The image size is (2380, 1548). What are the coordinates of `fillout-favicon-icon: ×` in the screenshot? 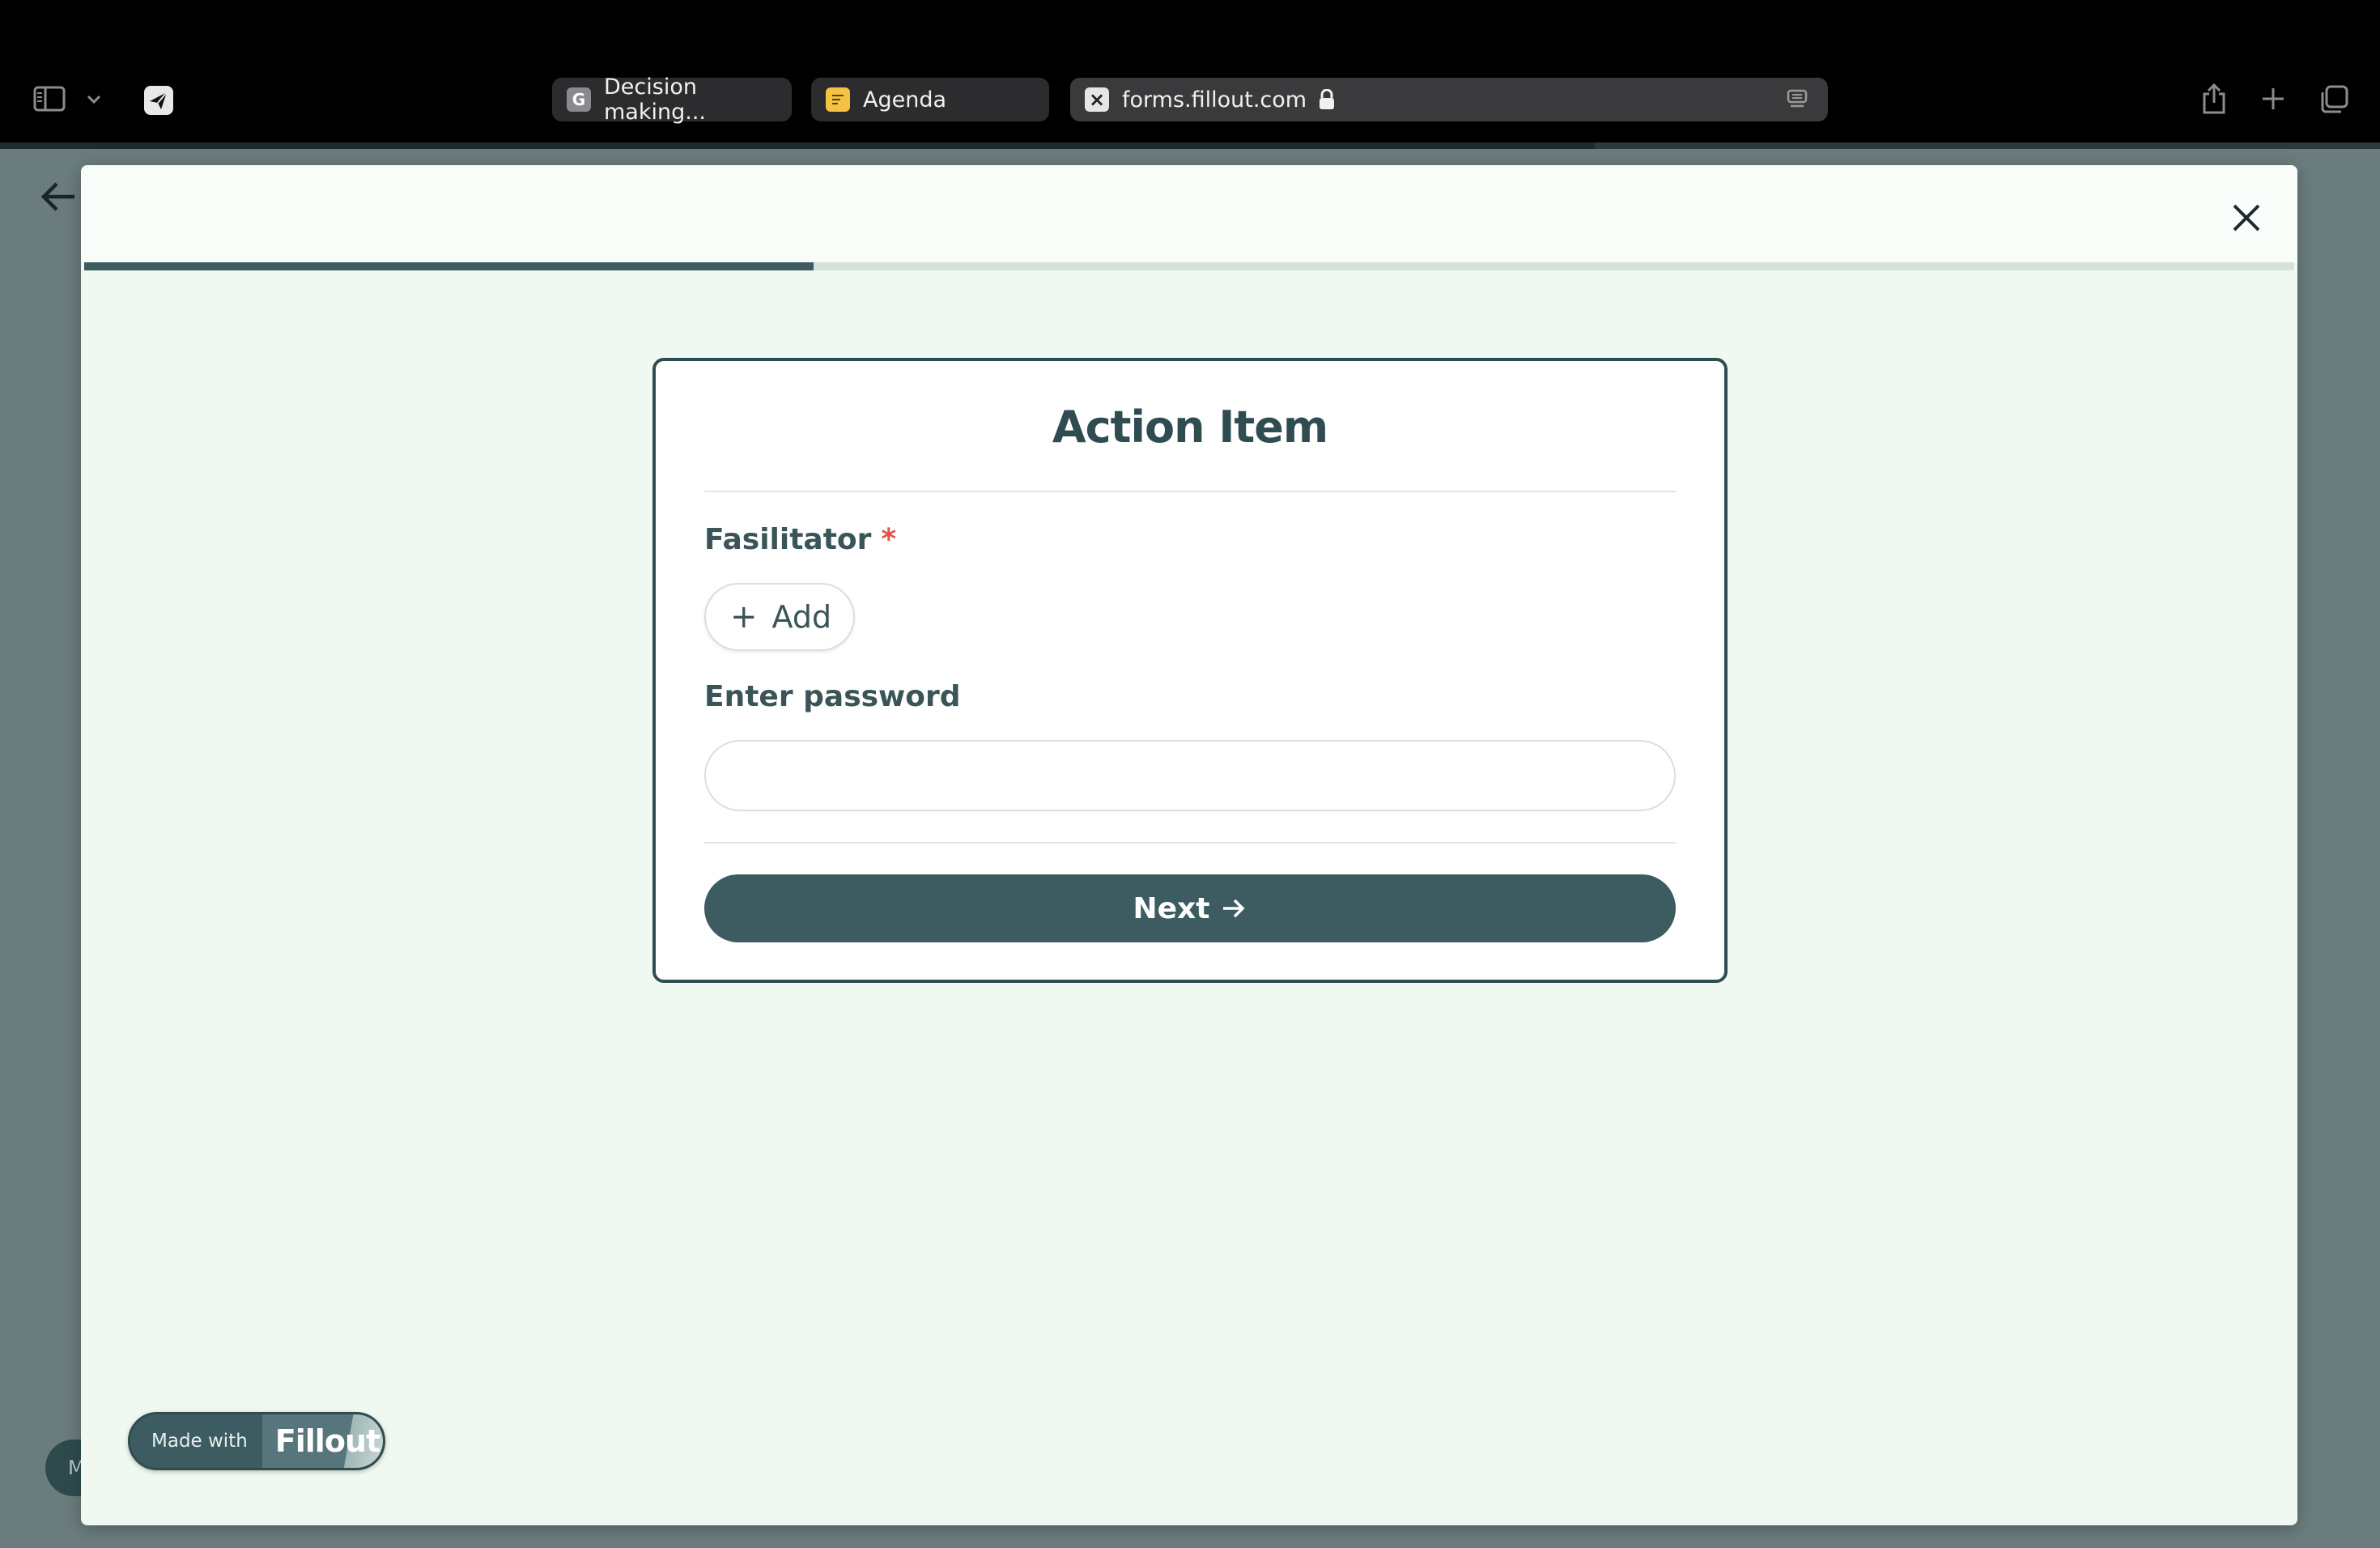 It's located at (1097, 100).